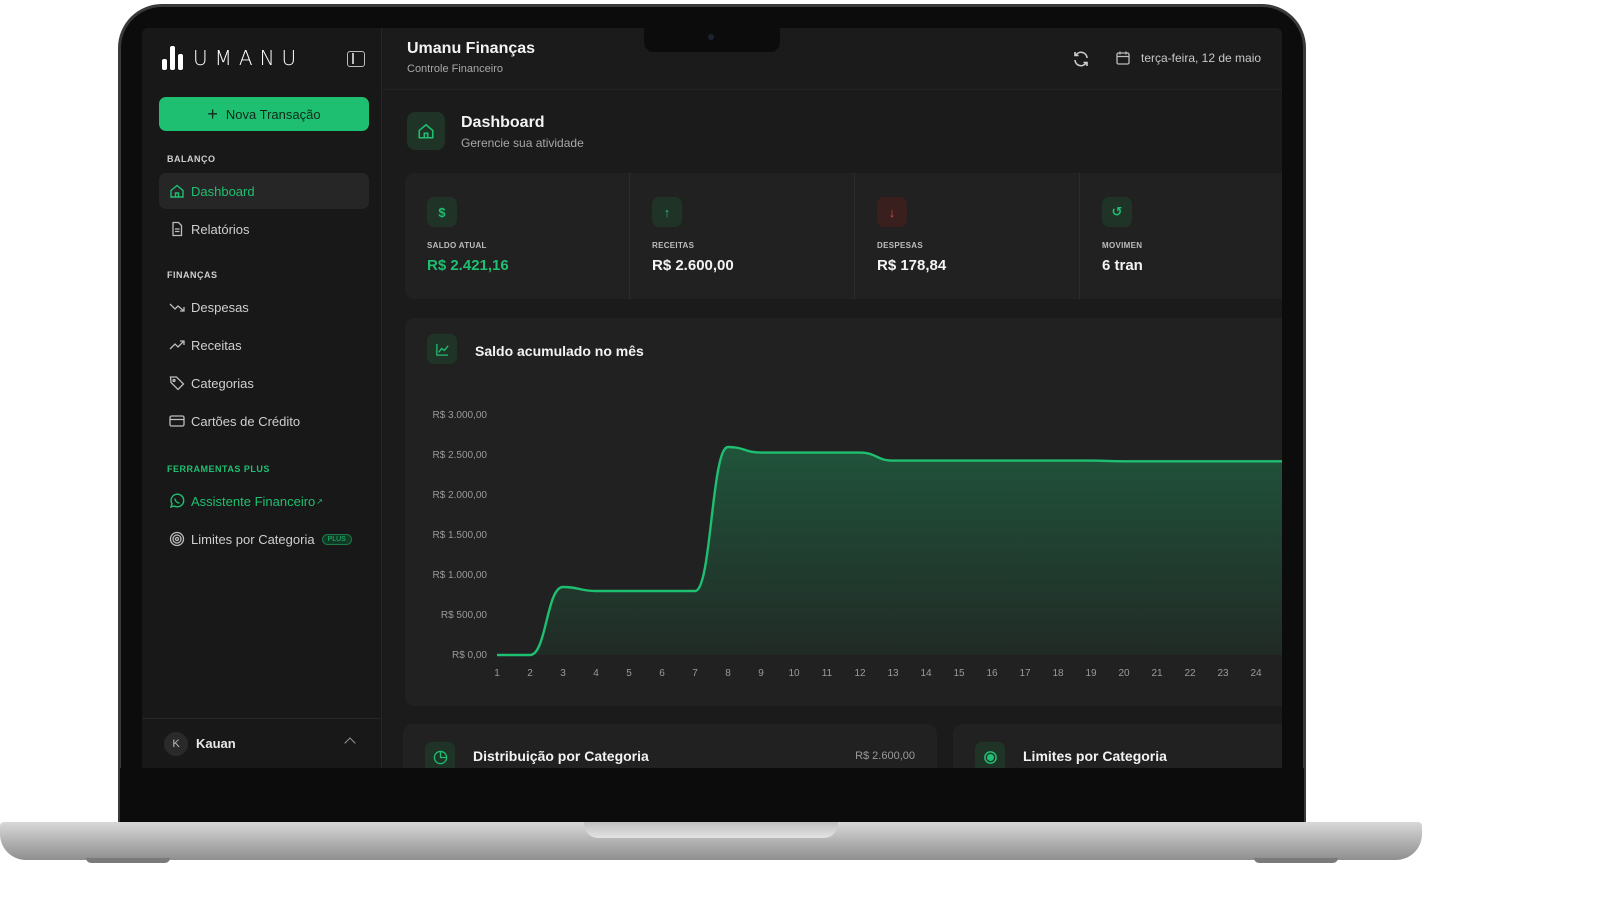 Image resolution: width=1600 pixels, height=900 pixels. Describe the element at coordinates (1122, 245) in the screenshot. I see `stat-label: MOVIMEN` at that location.